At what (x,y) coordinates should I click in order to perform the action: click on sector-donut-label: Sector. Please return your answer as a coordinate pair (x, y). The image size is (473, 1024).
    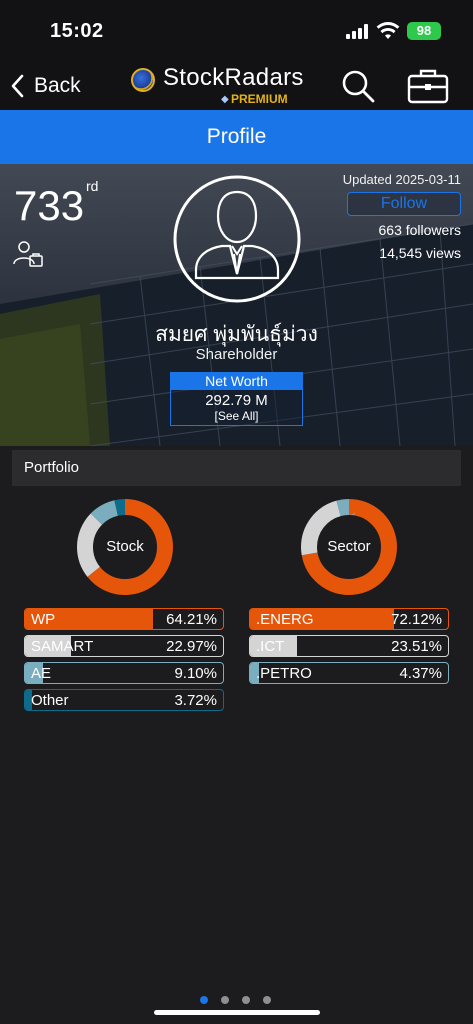
    Looking at the image, I should click on (349, 546).